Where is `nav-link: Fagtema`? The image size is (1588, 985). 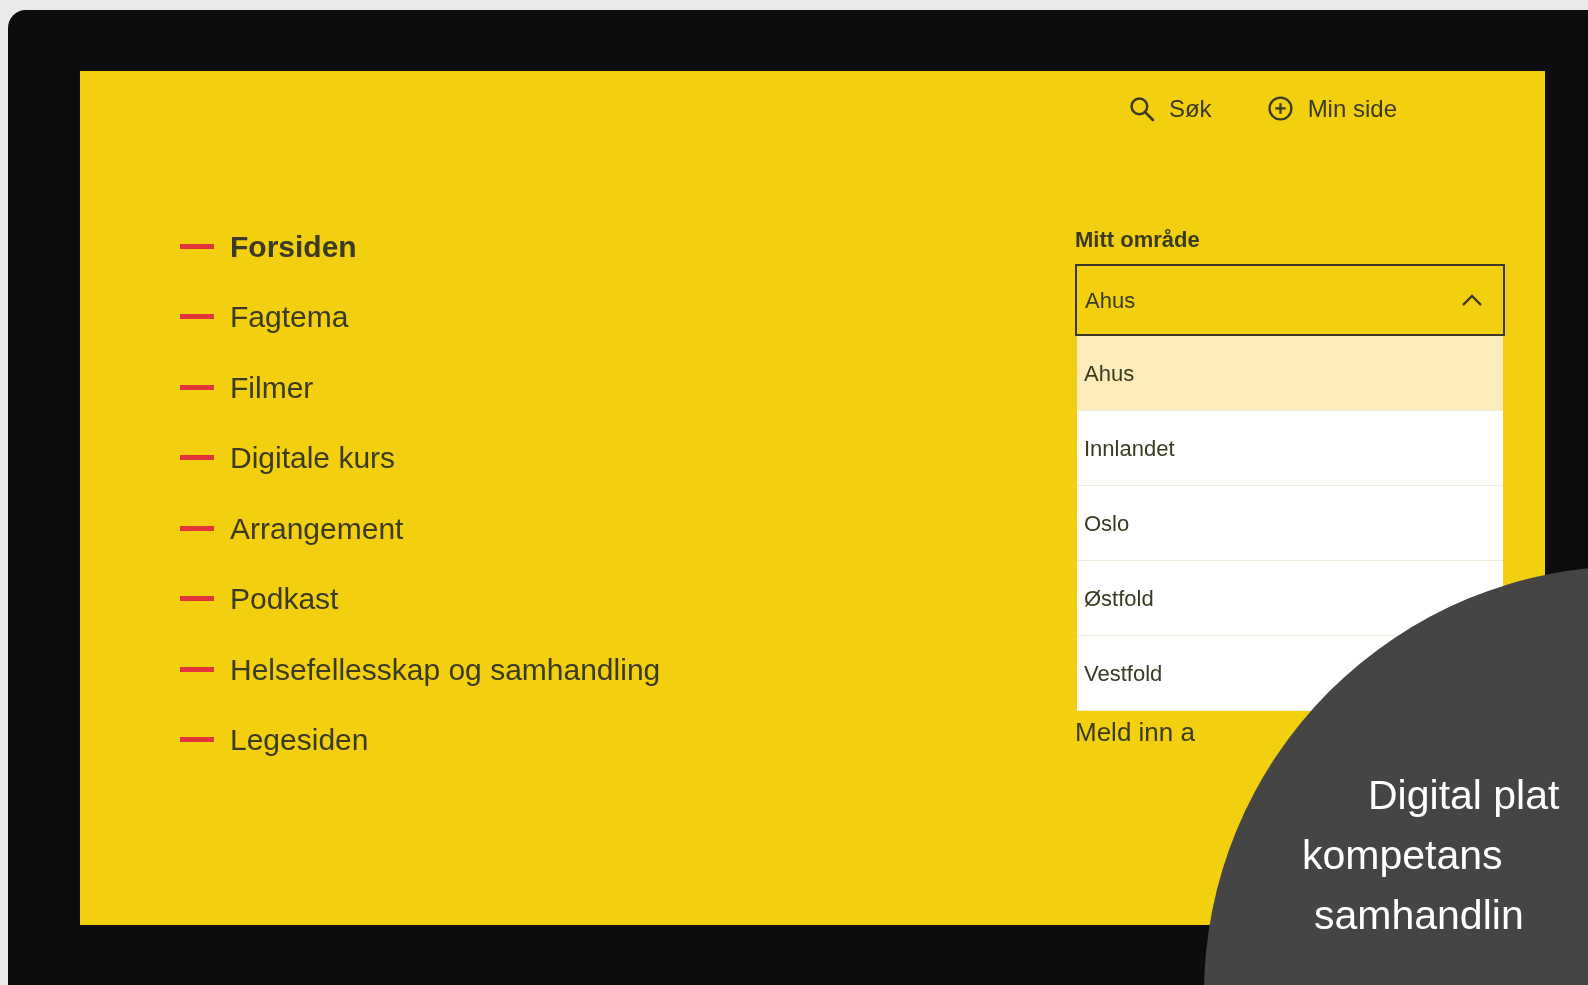 nav-link: Fagtema is located at coordinates (289, 317).